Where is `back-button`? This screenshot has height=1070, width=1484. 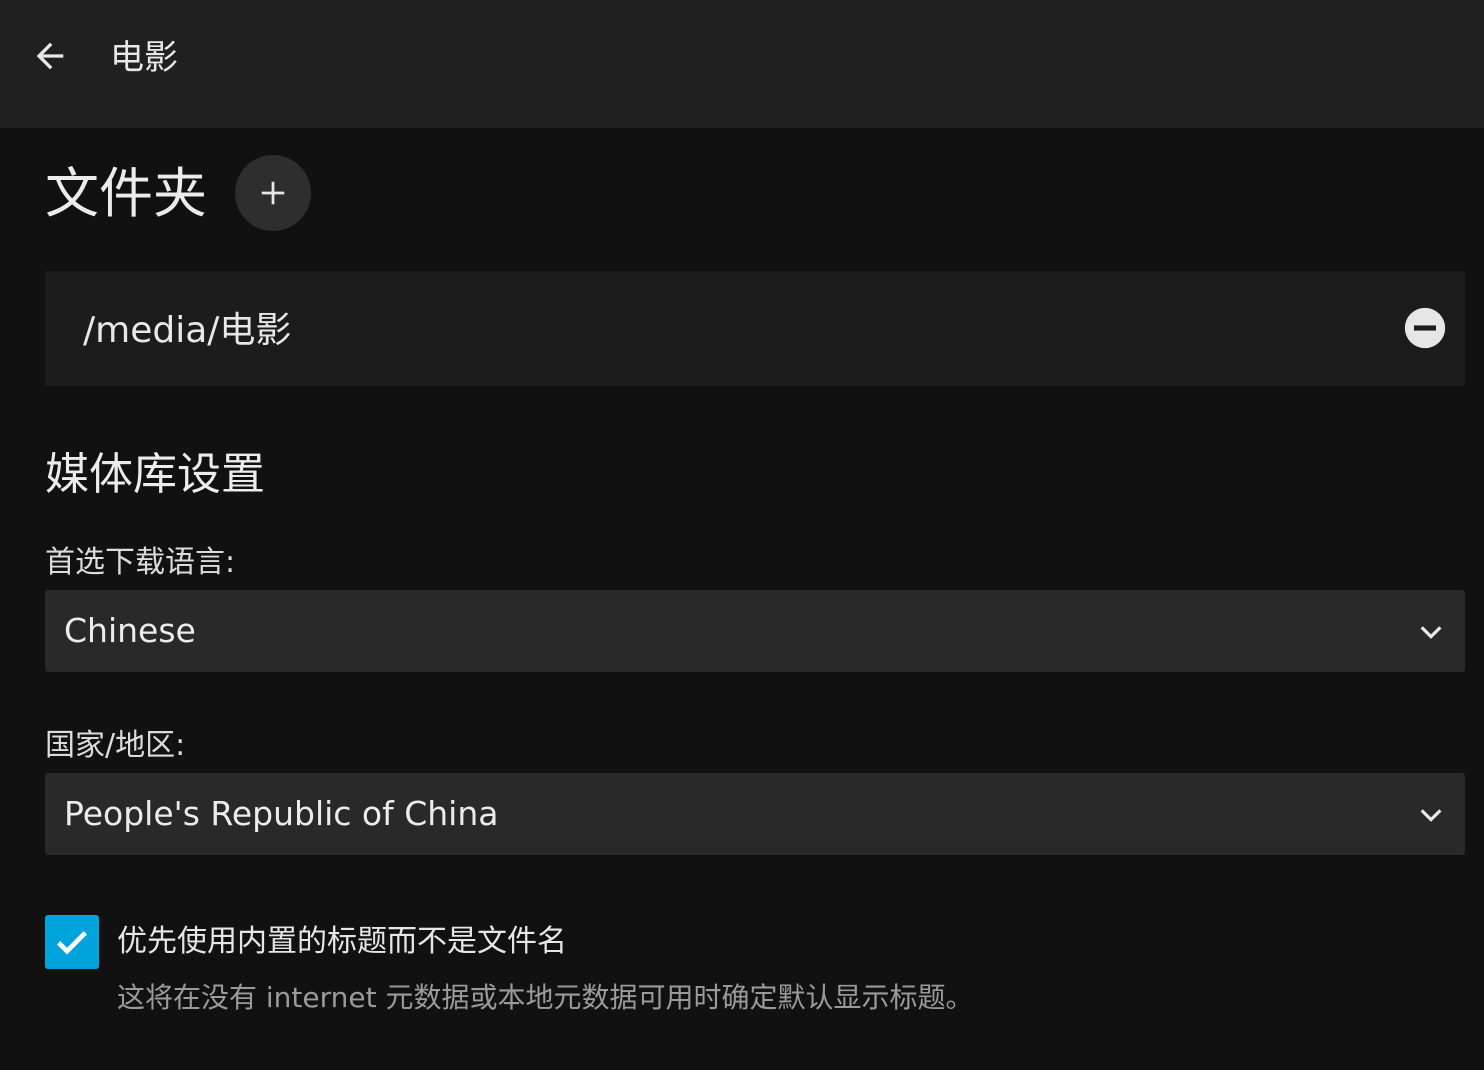
back-button is located at coordinates (50, 56).